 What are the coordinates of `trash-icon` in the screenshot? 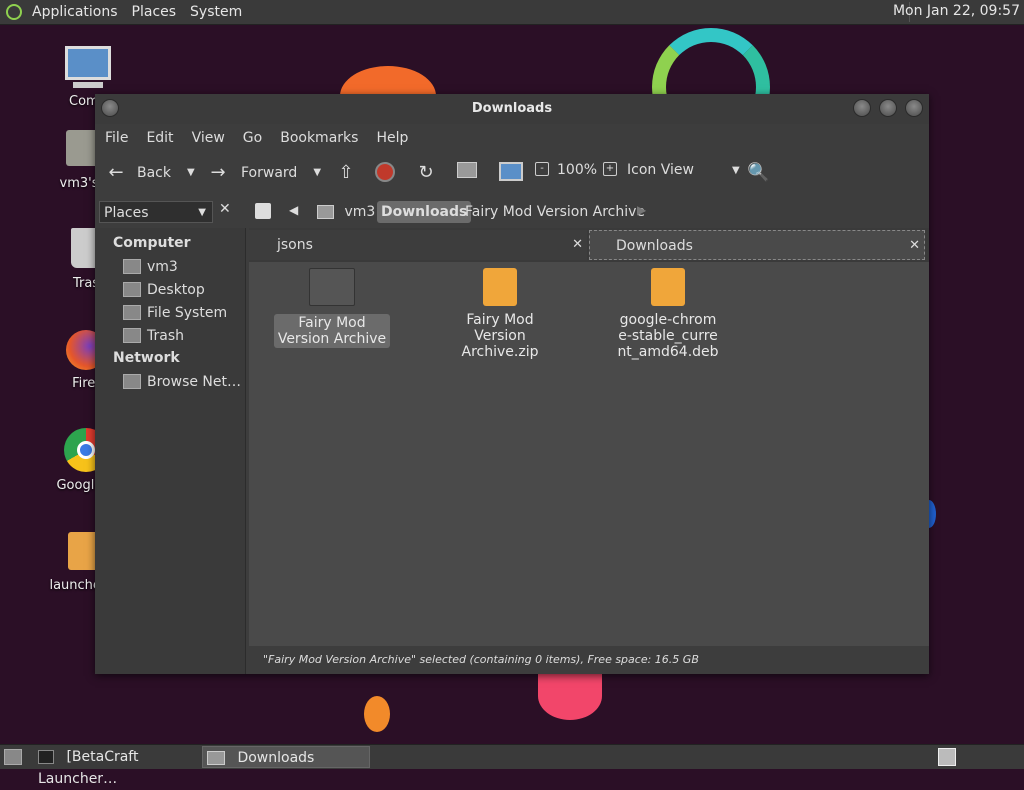 It's located at (132, 335).